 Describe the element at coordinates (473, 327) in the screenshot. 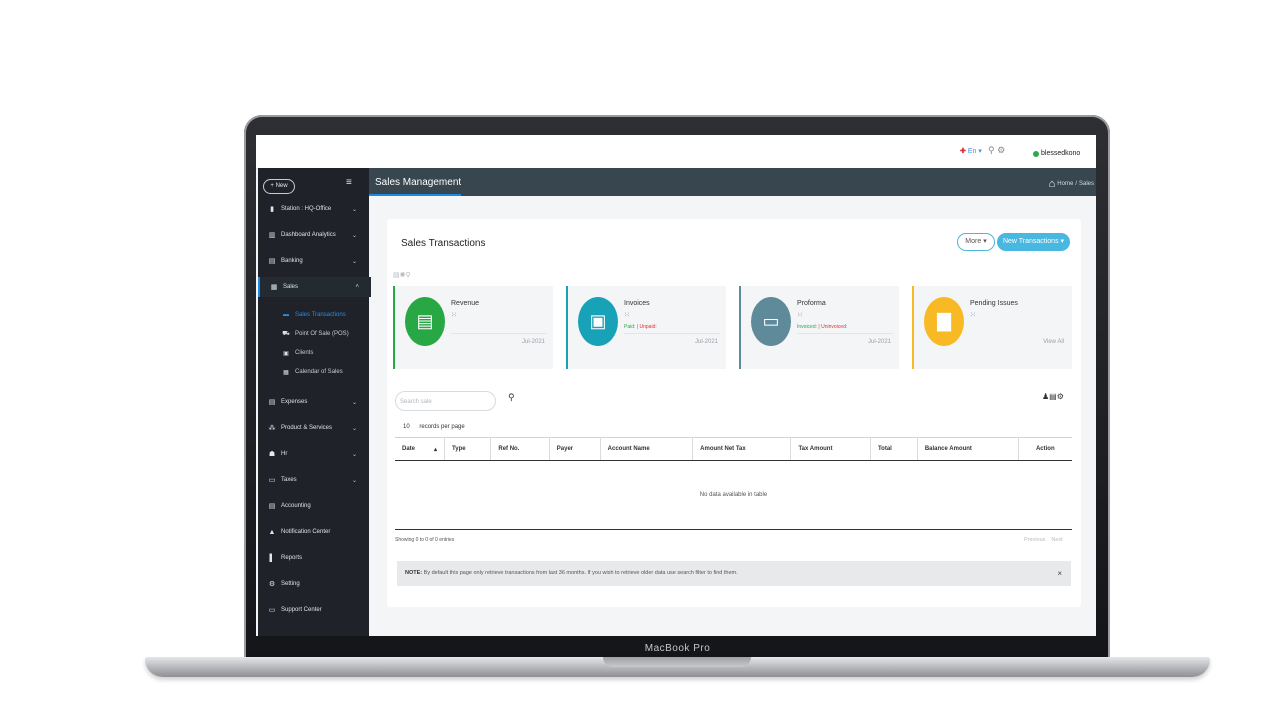

I see `stat-card-revenue: ▤ Revenue ⁙ Jul-2021` at that location.